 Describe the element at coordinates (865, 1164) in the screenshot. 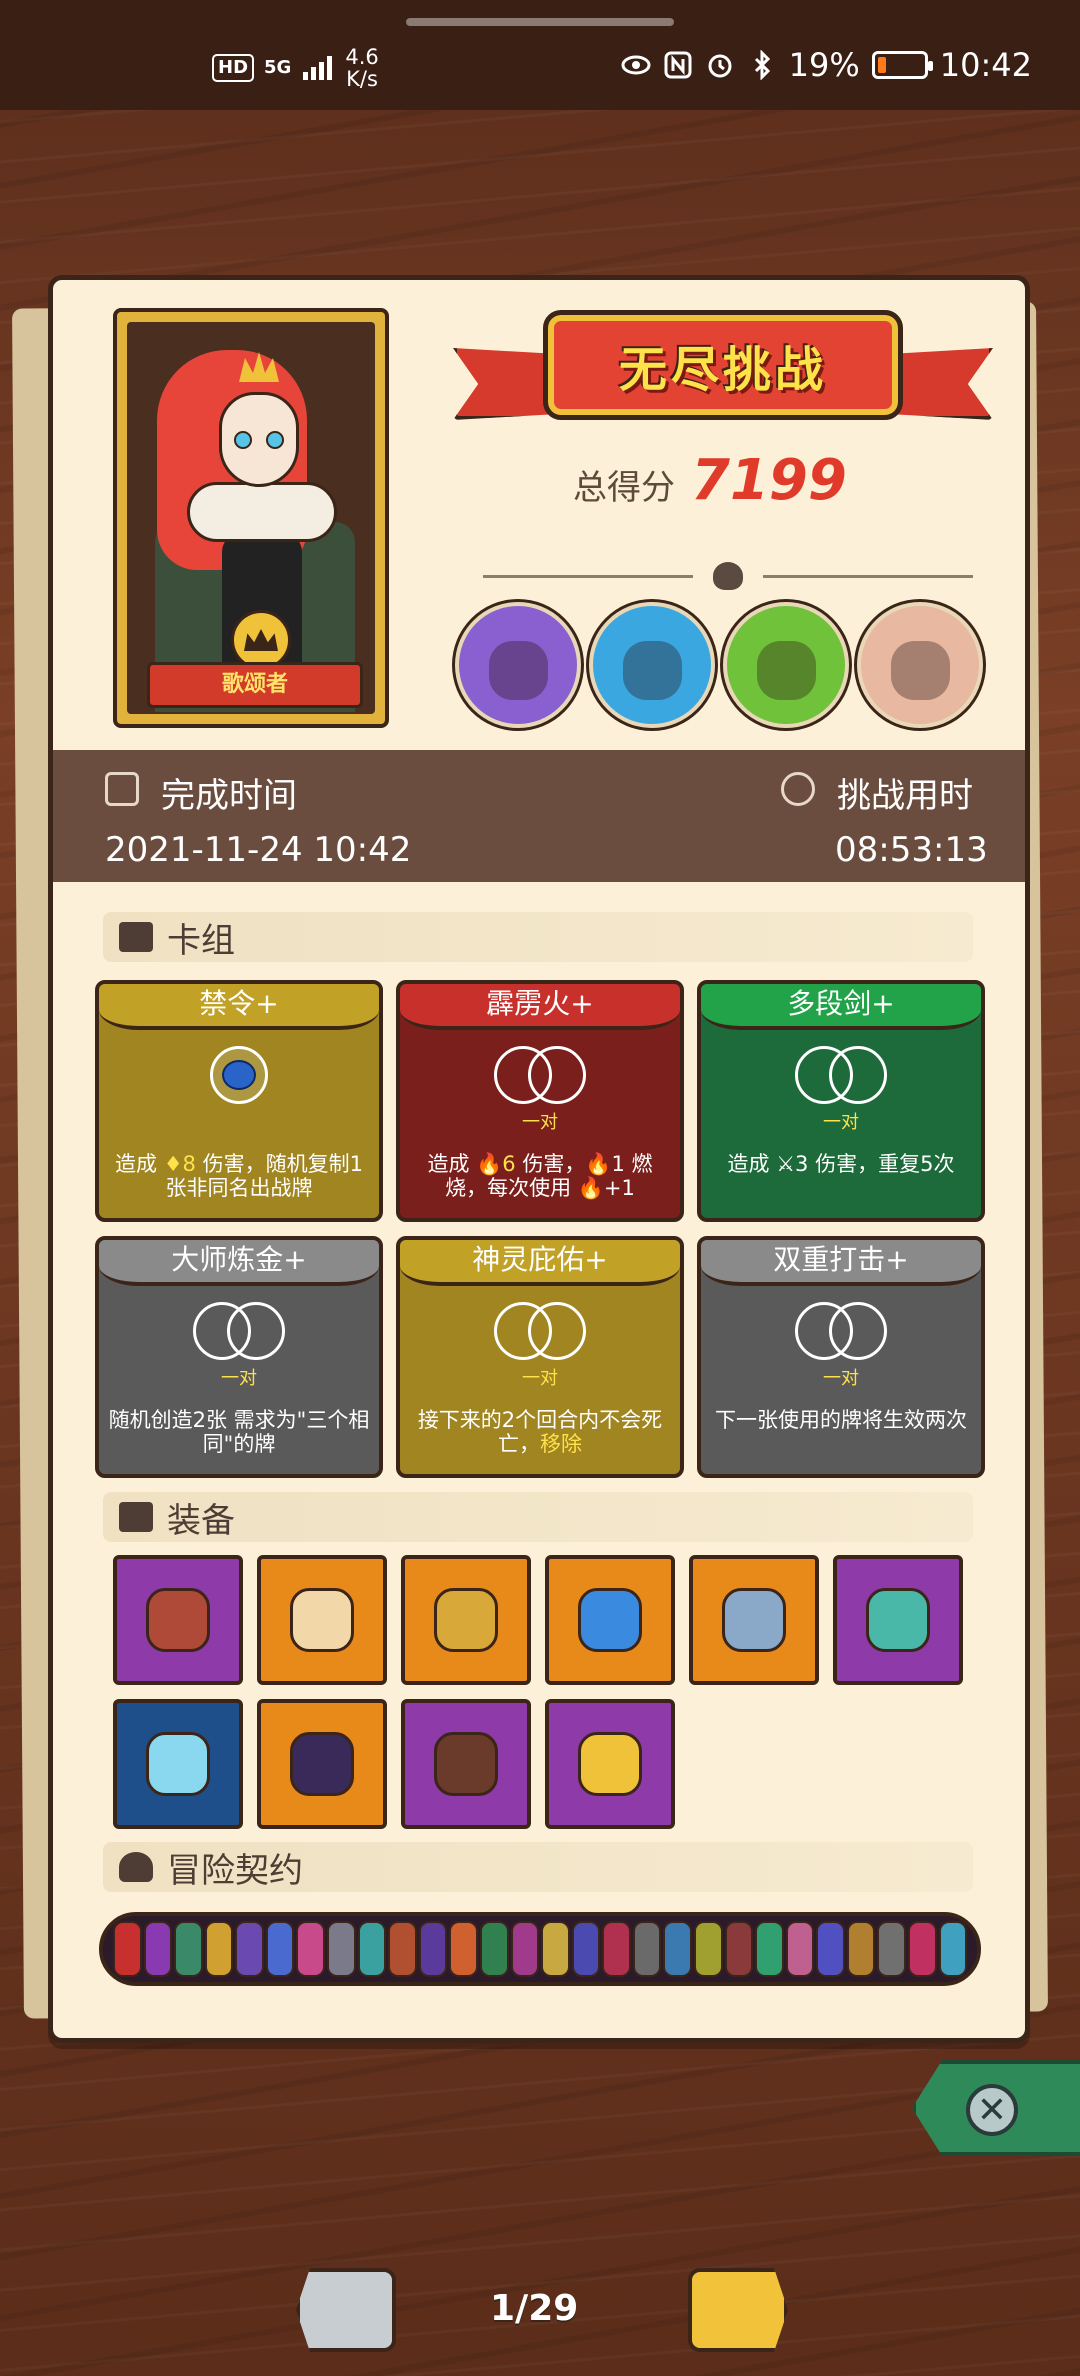

I see `card-description-text: ⚔3 伤害，重复5次` at that location.